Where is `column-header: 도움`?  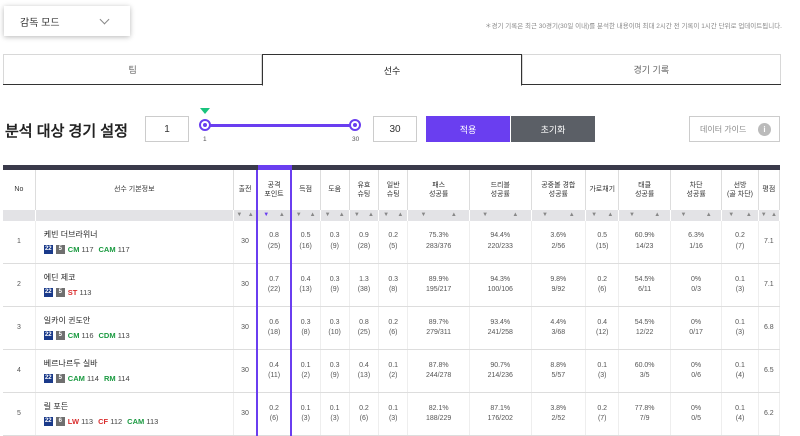 column-header: 도움 is located at coordinates (335, 187).